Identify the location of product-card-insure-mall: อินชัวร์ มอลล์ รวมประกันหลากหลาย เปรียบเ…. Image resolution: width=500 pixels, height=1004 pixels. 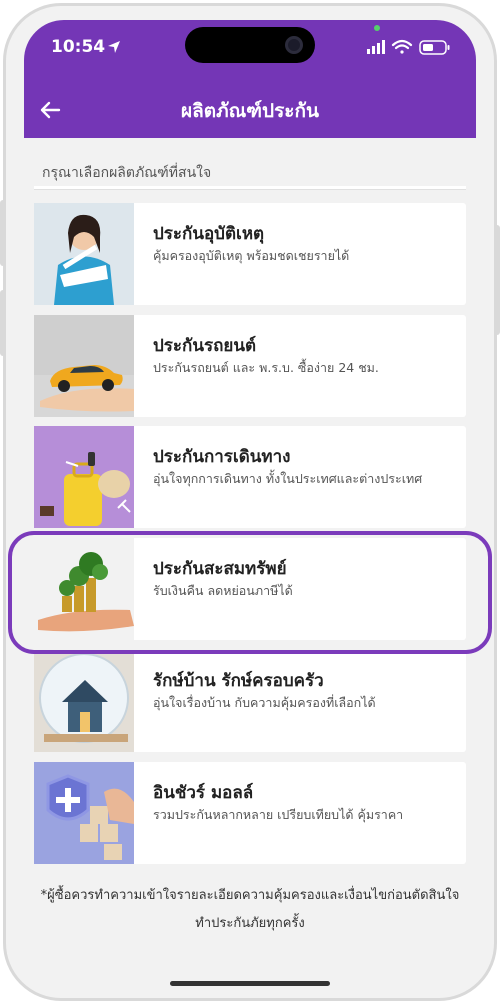
(250, 813).